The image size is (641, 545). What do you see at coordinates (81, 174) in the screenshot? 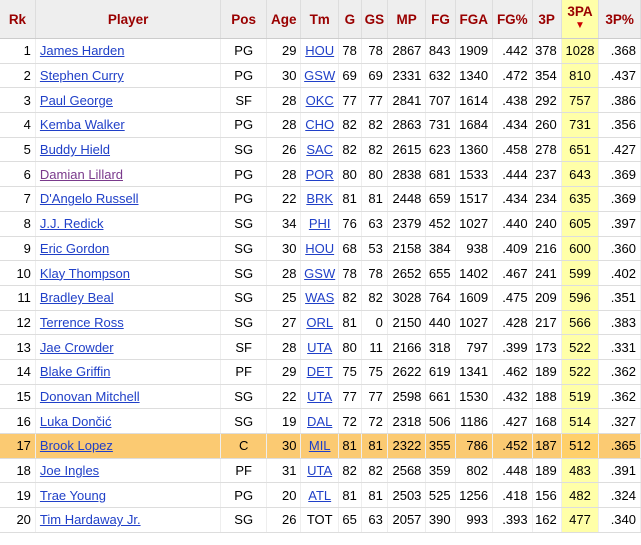
I see `player-link: Damian Lillard` at bounding box center [81, 174].